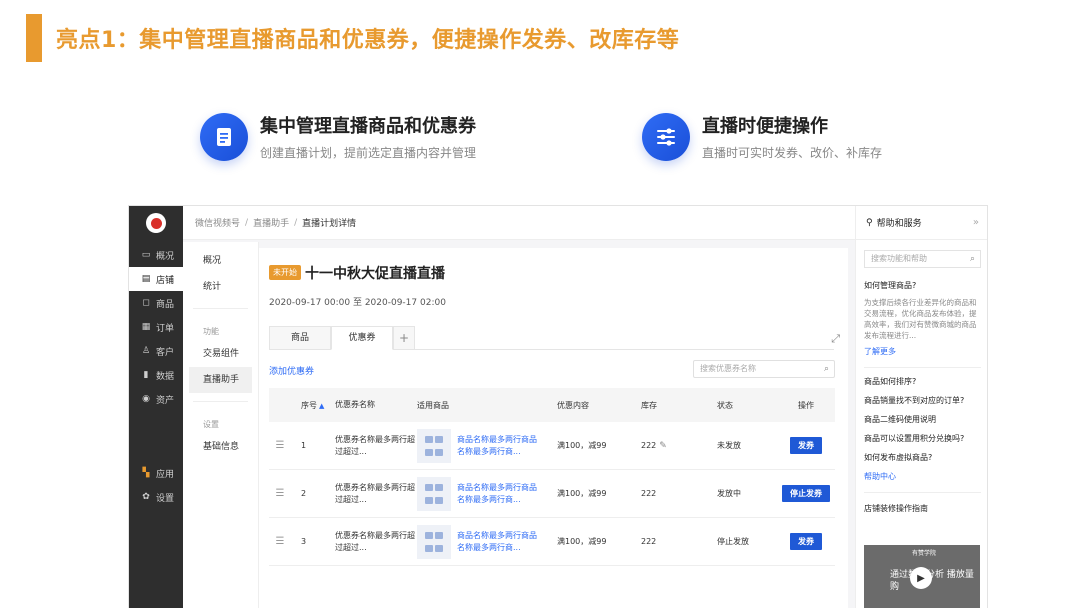 This screenshot has height=608, width=1080. Describe the element at coordinates (921, 476) in the screenshot. I see `help-center-link: 帮助中心` at that location.